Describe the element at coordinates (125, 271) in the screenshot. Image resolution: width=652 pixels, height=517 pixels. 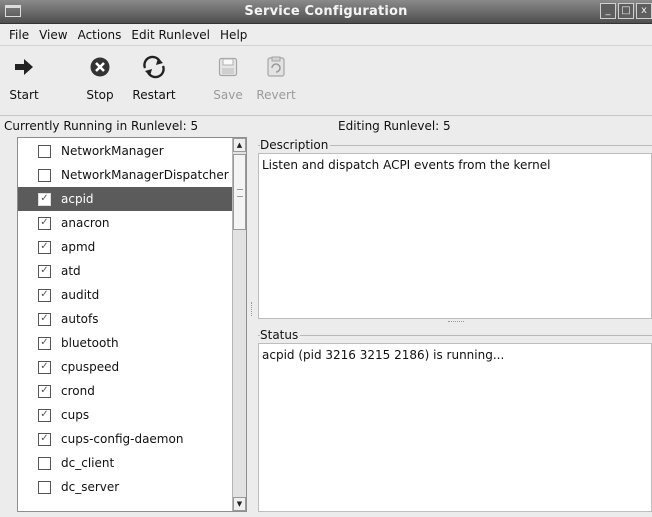
I see `service-row: ✓ atd` at that location.